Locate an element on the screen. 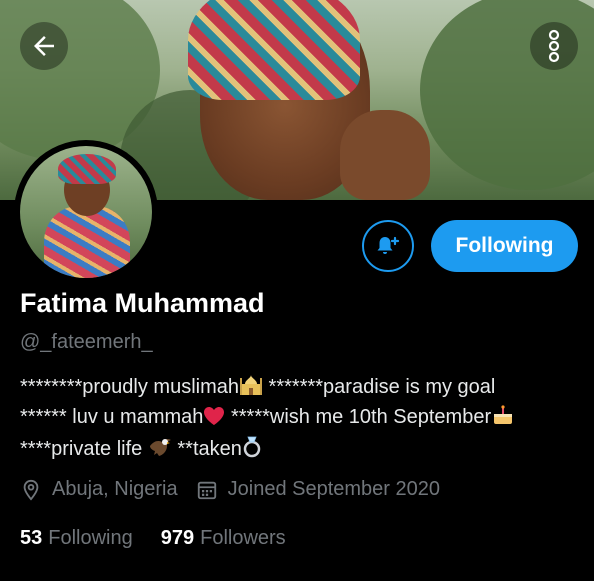  banner-person-hand is located at coordinates (385, 155).